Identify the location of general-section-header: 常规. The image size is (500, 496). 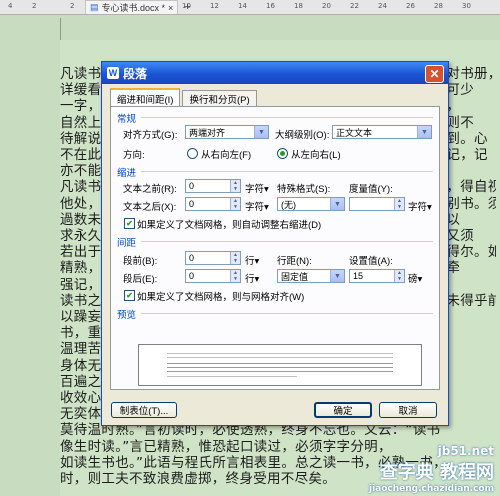
(127, 119).